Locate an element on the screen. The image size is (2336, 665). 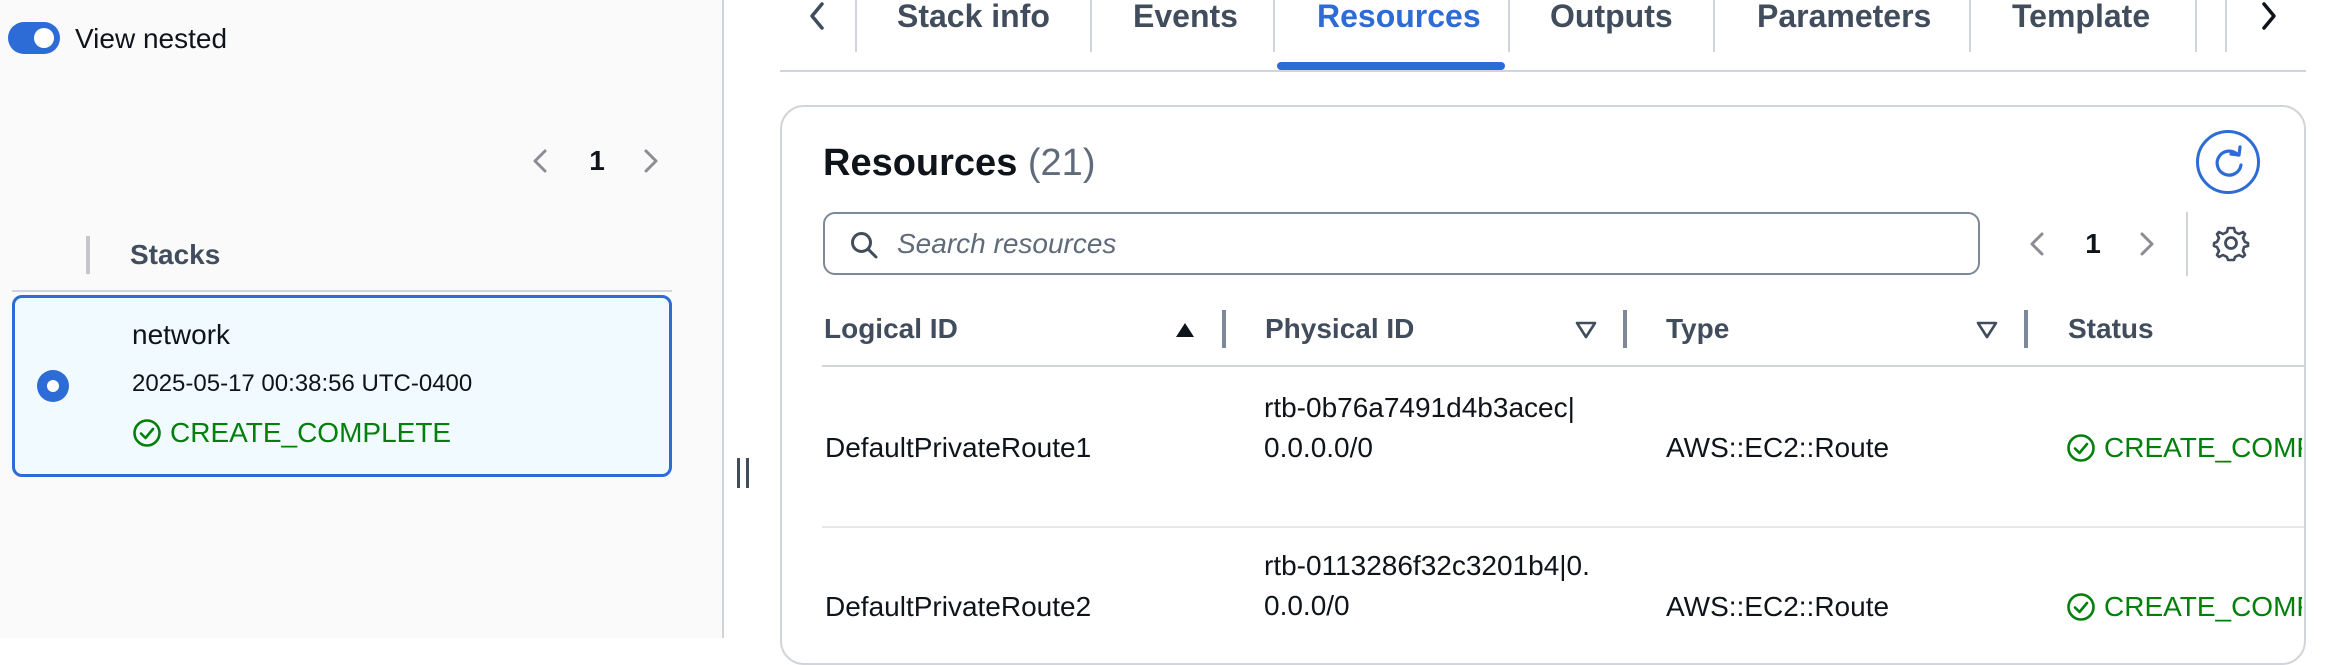
search-box is located at coordinates (1401, 243).